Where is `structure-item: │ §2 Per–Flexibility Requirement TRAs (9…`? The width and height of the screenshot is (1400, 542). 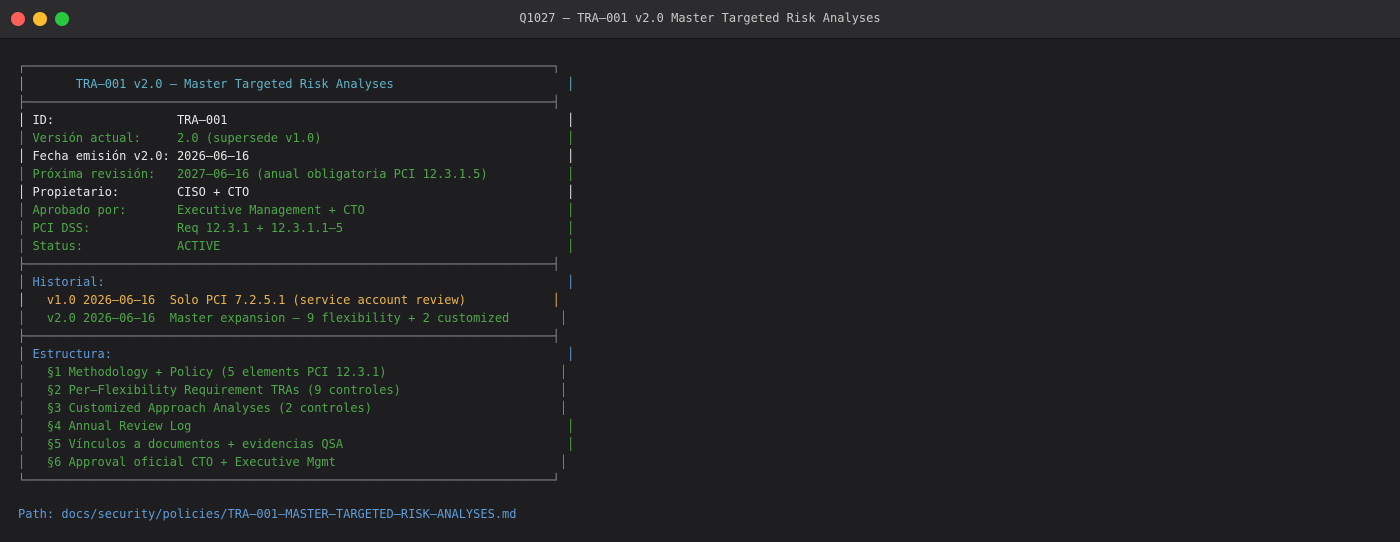
structure-item: │ §2 Per–Flexibility Requirement TRAs (9… is located at coordinates (293, 390).